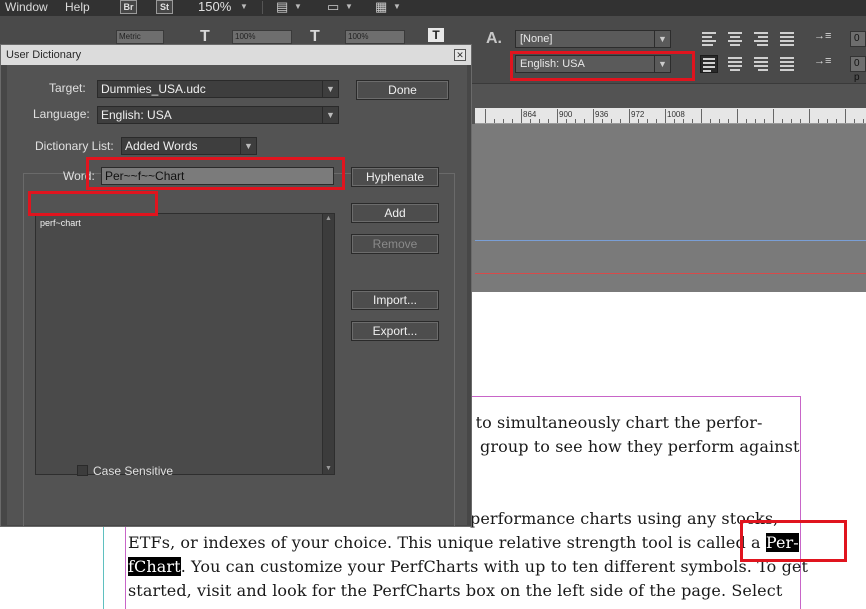 The image size is (866, 609). Describe the element at coordinates (44, 55) in the screenshot. I see `dialog-title: User Dictionary` at that location.